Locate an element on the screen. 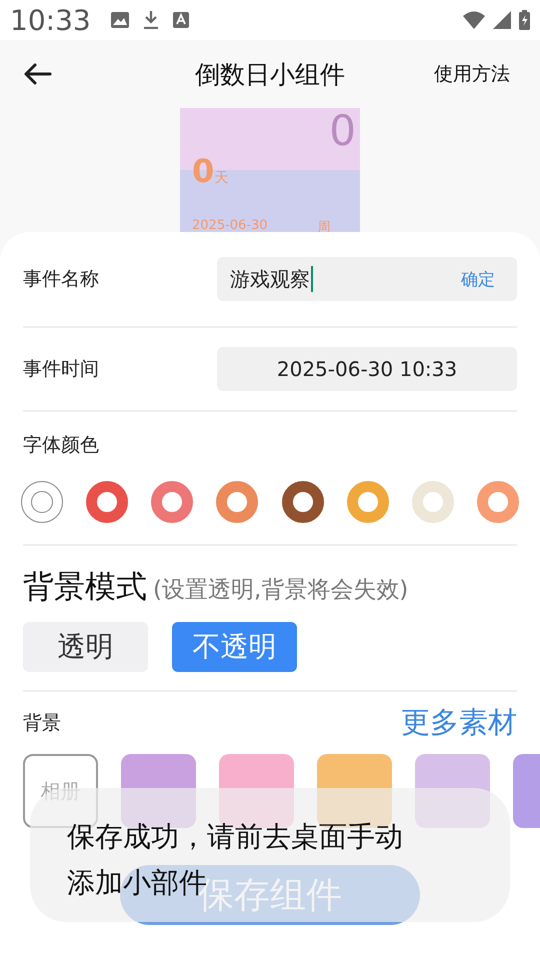  preview-weekday: 周 is located at coordinates (324, 227).